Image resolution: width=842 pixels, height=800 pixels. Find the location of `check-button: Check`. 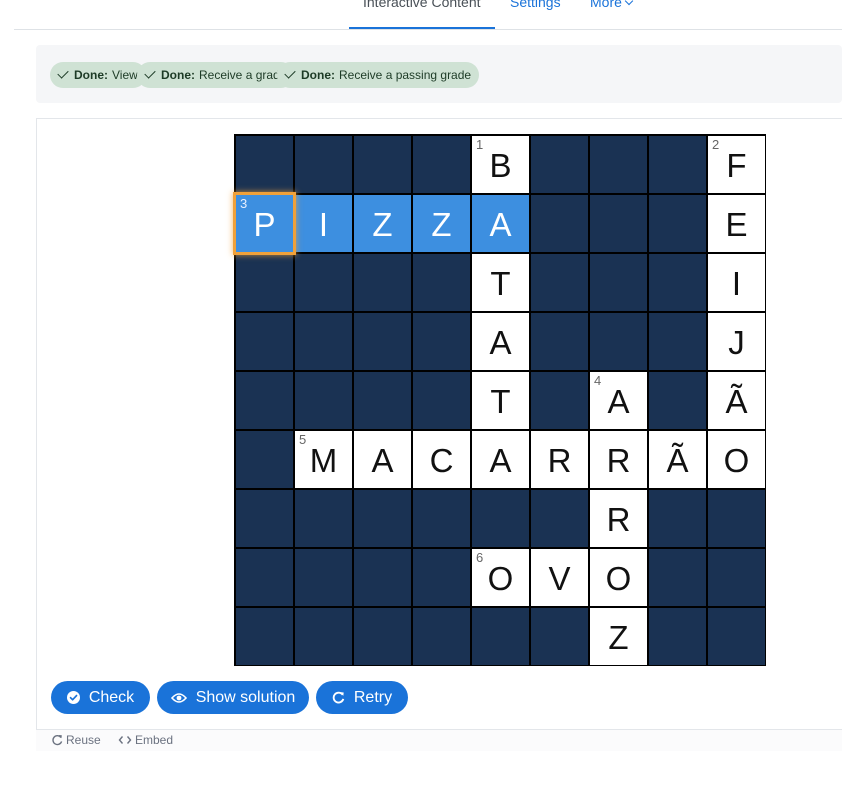

check-button: Check is located at coordinates (100, 697).